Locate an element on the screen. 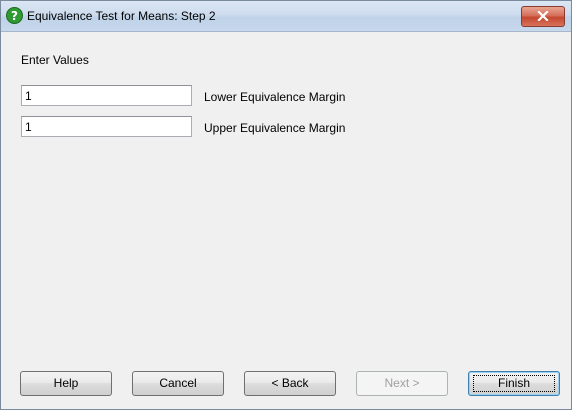  title-bar: ? Equivalence Test for Means: Step 2 is located at coordinates (286, 16).